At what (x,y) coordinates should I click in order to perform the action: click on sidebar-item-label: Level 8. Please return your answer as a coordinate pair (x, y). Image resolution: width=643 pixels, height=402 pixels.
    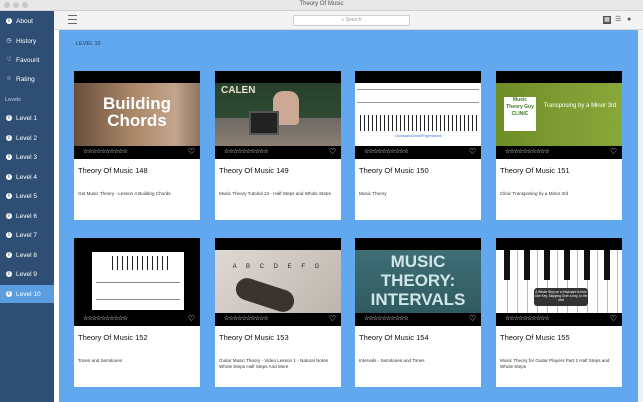
    Looking at the image, I should click on (26, 255).